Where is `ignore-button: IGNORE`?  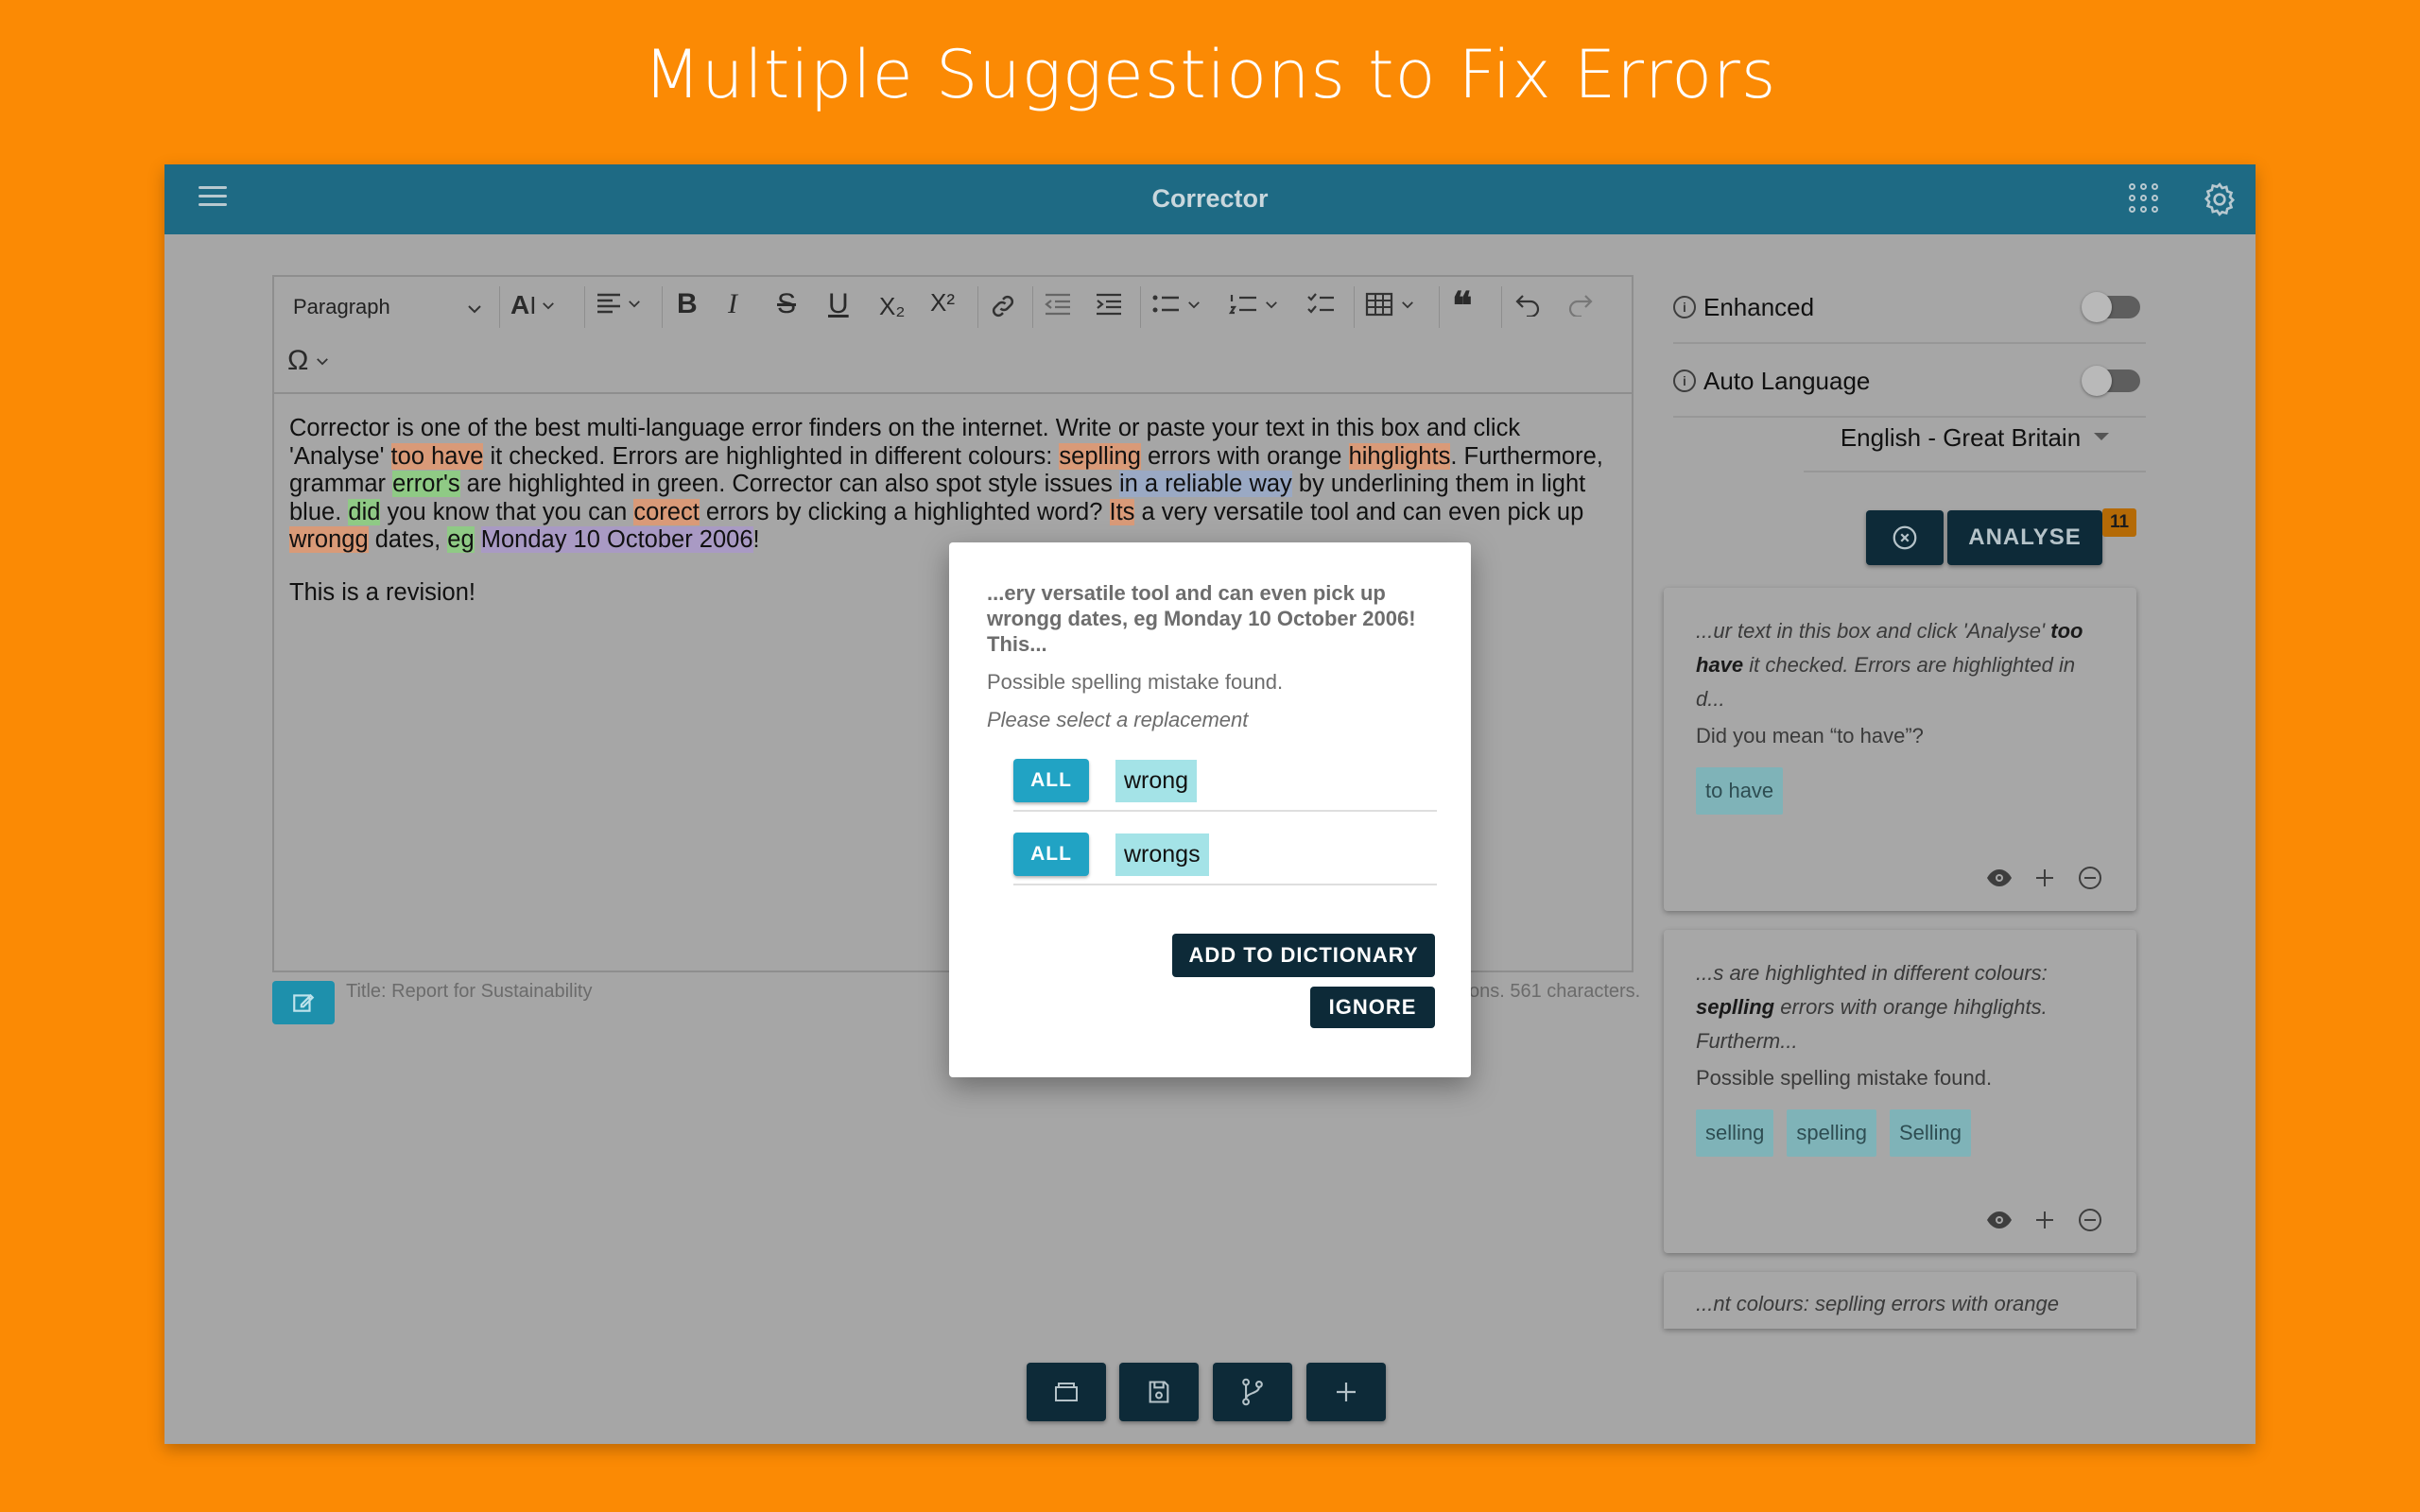 ignore-button: IGNORE is located at coordinates (1373, 1007).